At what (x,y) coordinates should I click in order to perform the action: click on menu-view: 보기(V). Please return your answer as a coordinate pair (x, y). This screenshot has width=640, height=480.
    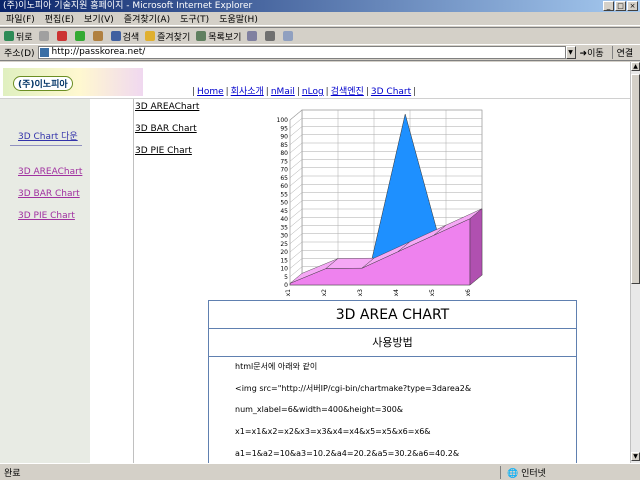
    Looking at the image, I should click on (99, 18).